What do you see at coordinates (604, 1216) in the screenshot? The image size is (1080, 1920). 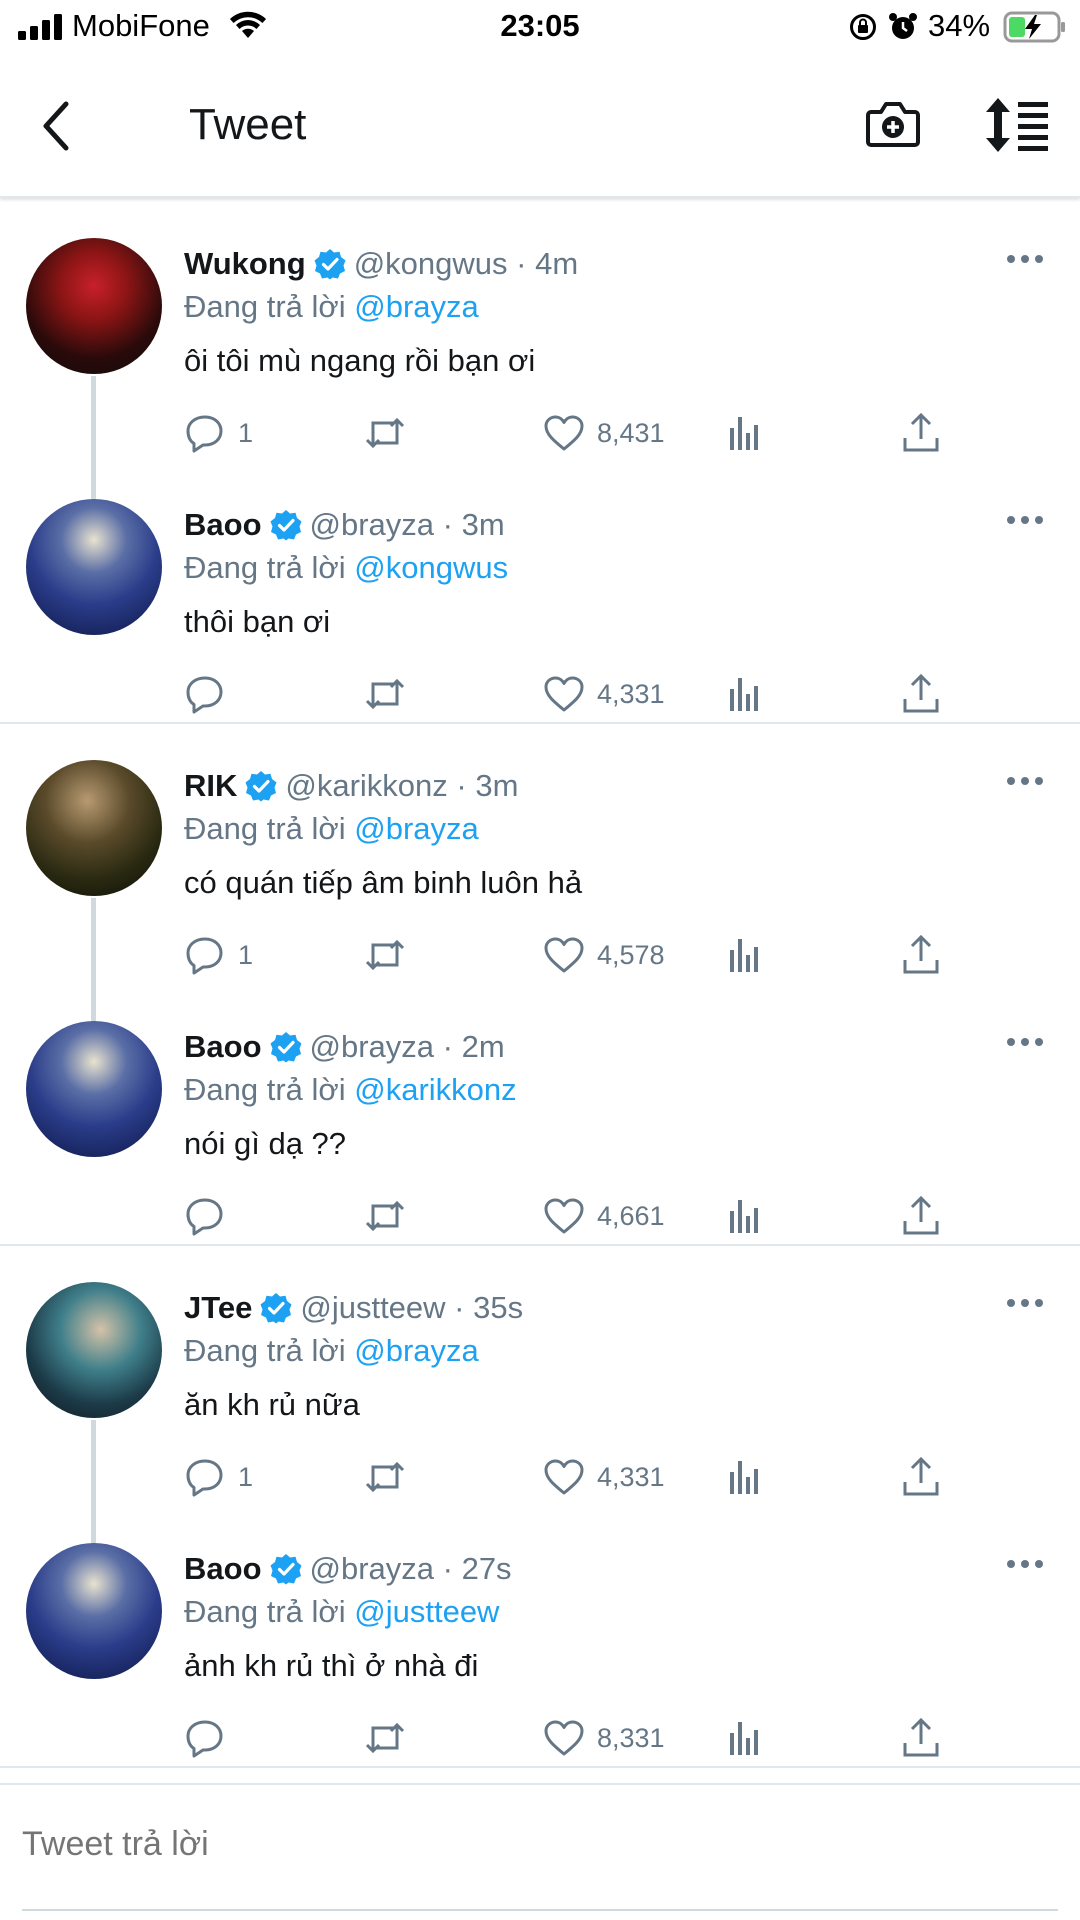 I see `like-button: 4,661` at bounding box center [604, 1216].